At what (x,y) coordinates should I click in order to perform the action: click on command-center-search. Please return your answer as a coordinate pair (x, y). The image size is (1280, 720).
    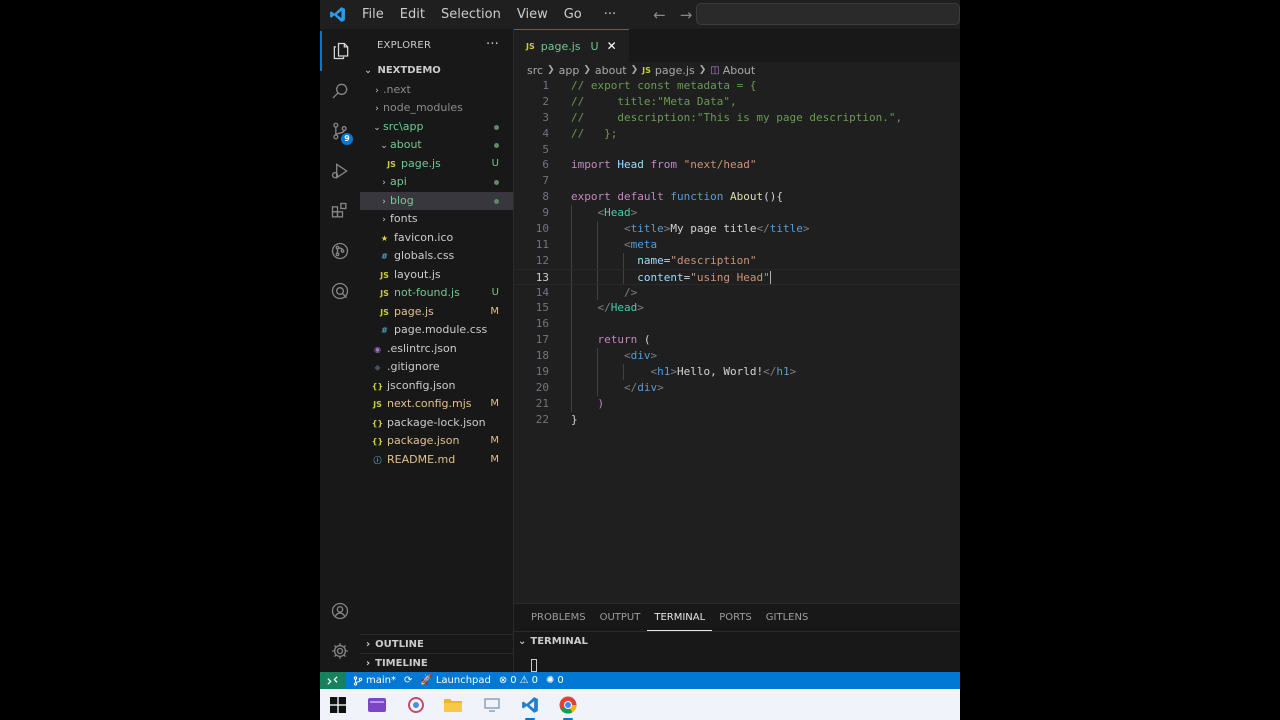
    Looking at the image, I should click on (828, 14).